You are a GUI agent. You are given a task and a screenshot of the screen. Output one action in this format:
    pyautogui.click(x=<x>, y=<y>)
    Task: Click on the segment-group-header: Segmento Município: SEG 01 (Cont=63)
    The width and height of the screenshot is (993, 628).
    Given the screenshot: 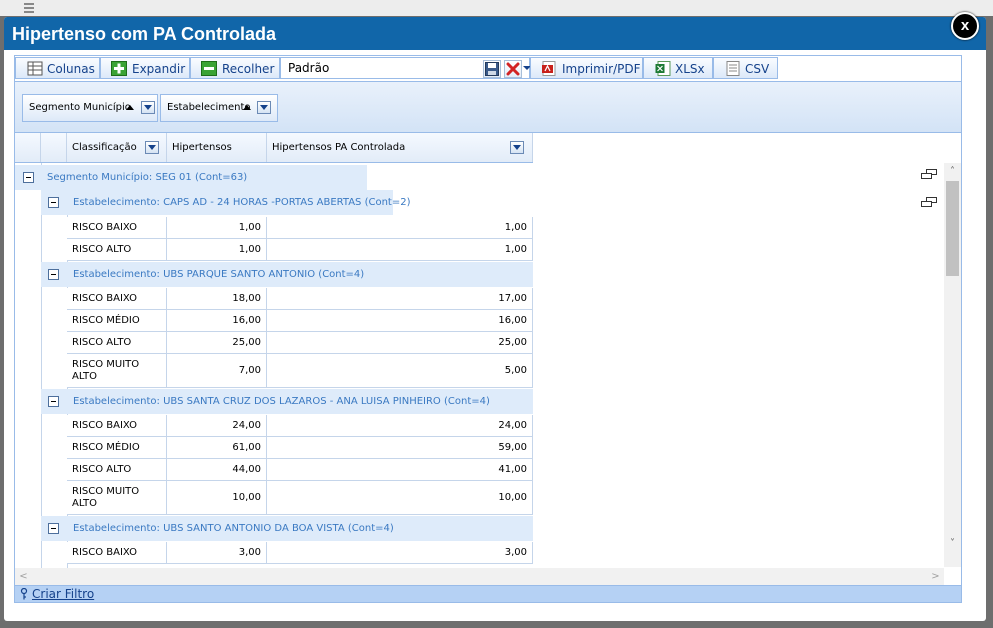 What is the action you would take?
    pyautogui.click(x=191, y=177)
    